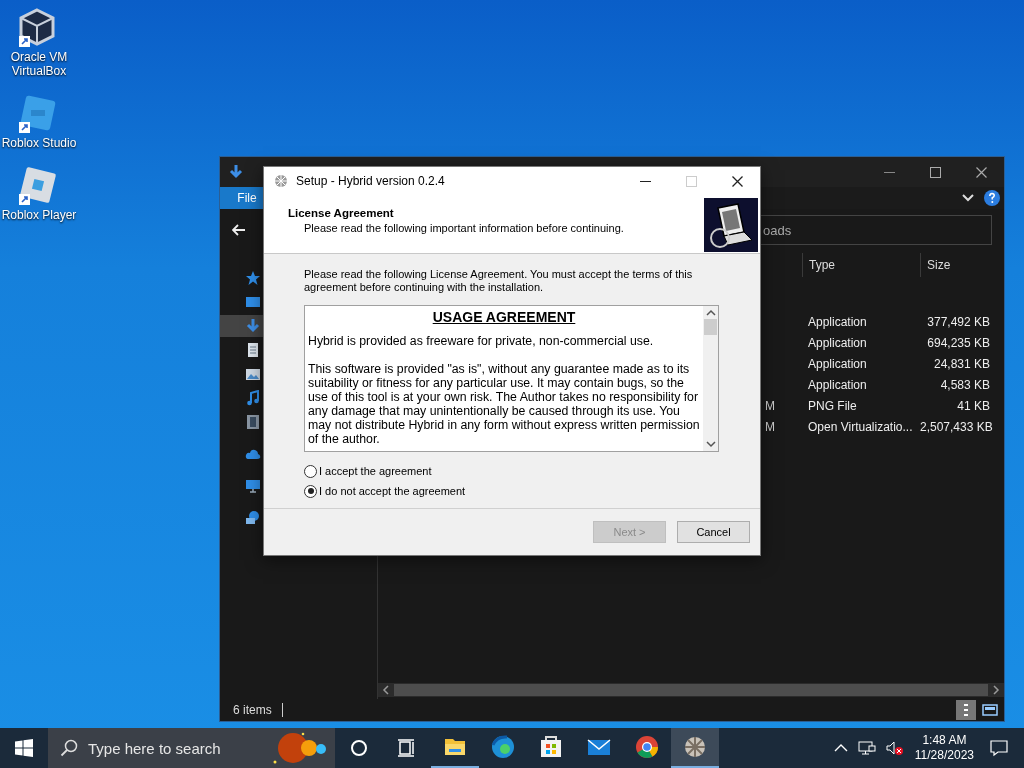 This screenshot has height=768, width=1024. I want to click on license-title: USAGE AGREEMENT, so click(504, 317).